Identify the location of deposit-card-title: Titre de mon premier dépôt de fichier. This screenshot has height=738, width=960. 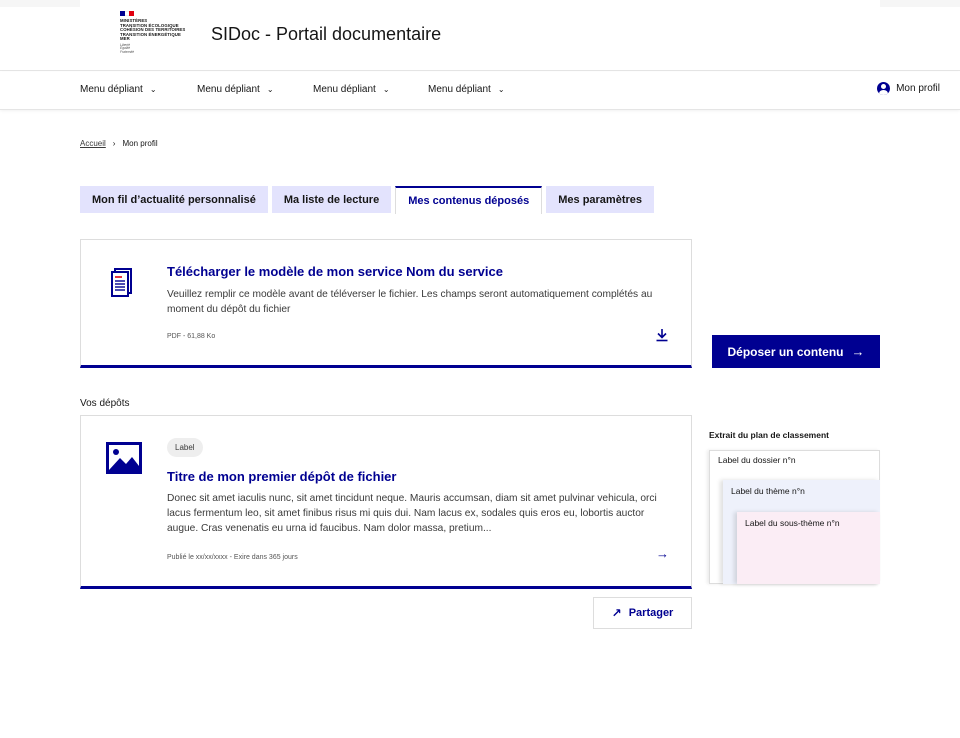
(281, 476).